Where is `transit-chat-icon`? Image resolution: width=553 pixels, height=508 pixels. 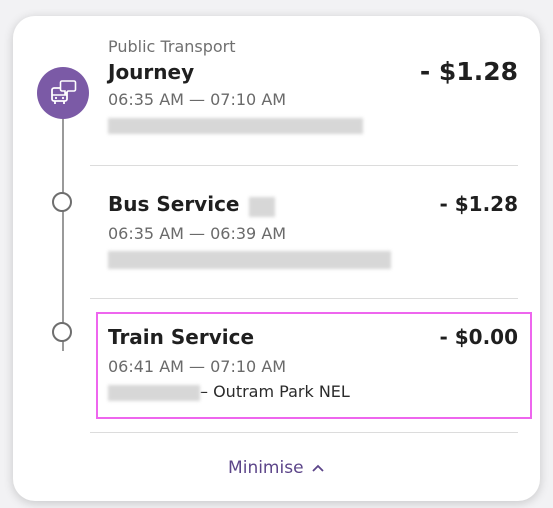 transit-chat-icon is located at coordinates (64, 92).